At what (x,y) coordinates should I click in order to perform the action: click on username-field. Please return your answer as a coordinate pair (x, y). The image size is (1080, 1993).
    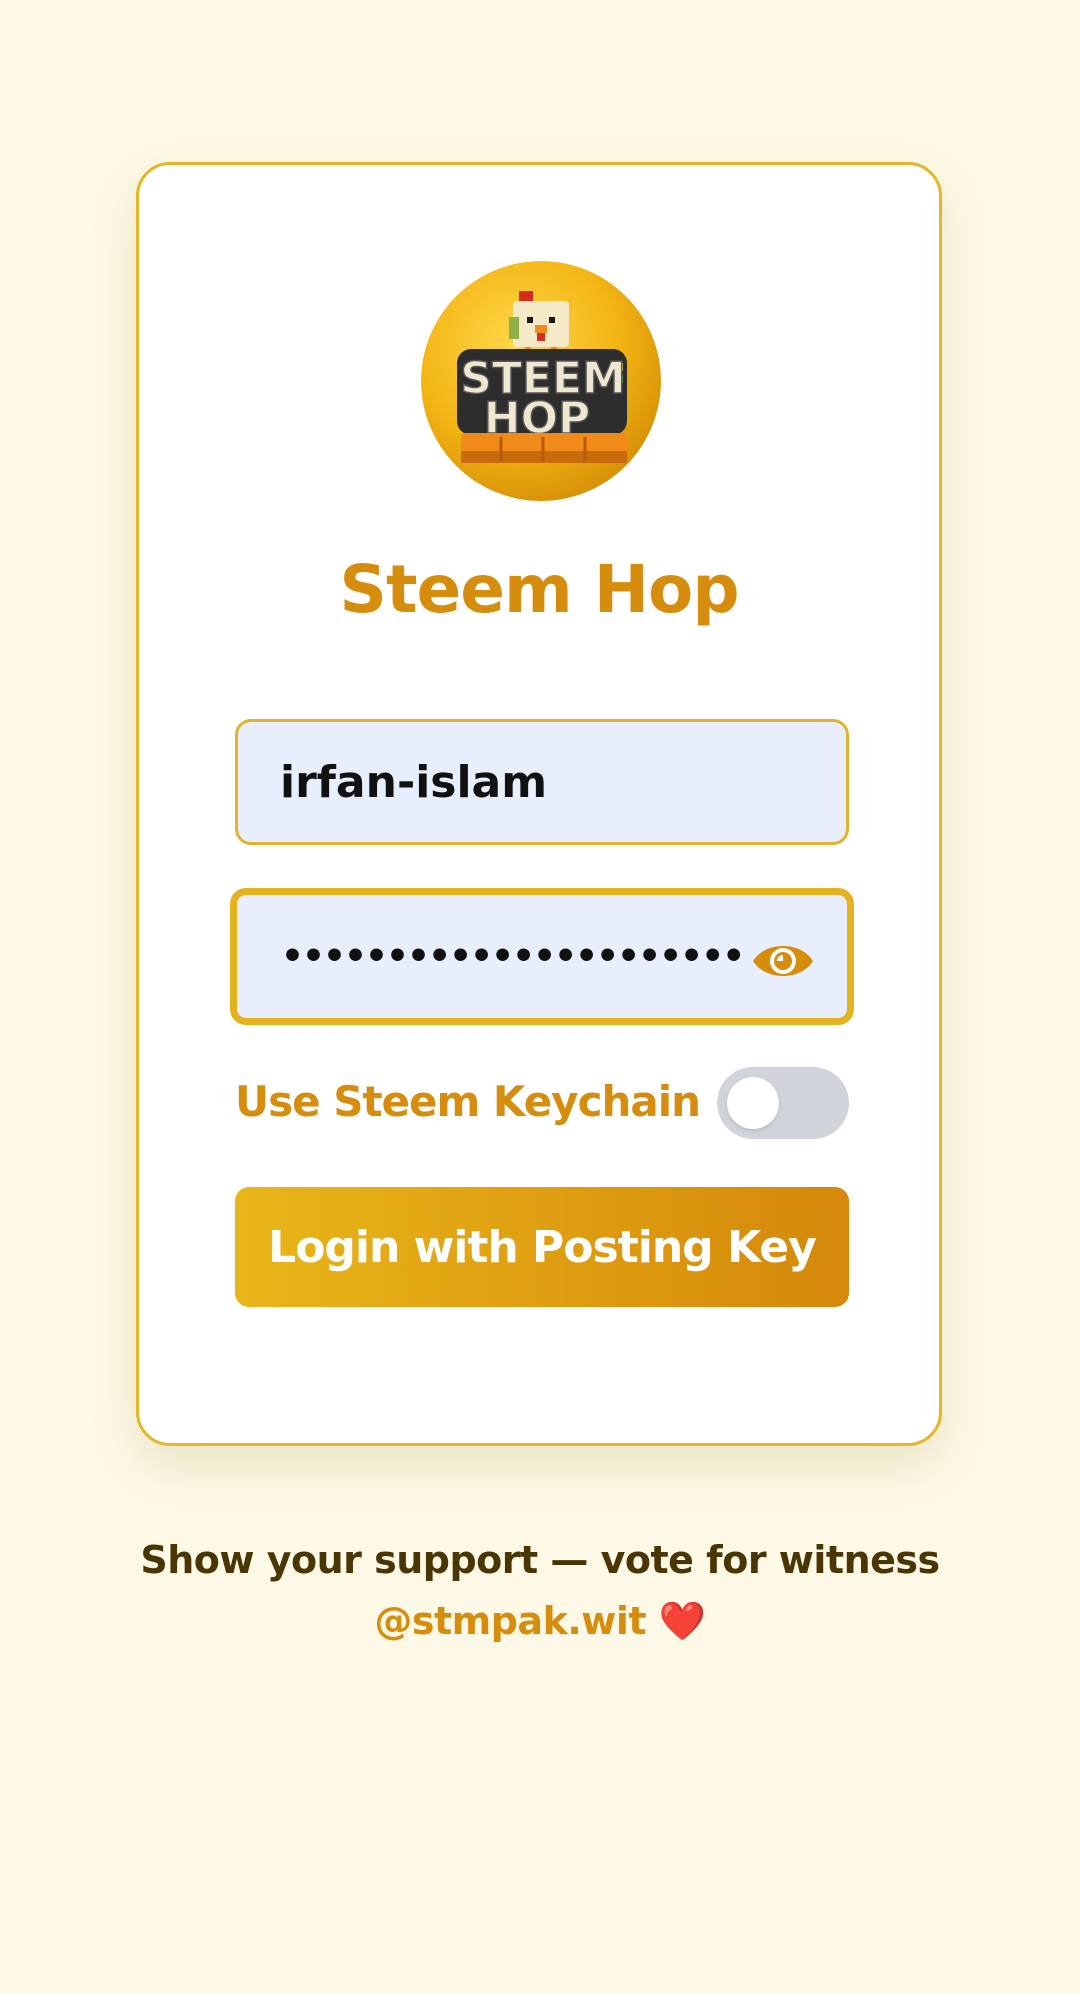
    Looking at the image, I should click on (542, 782).